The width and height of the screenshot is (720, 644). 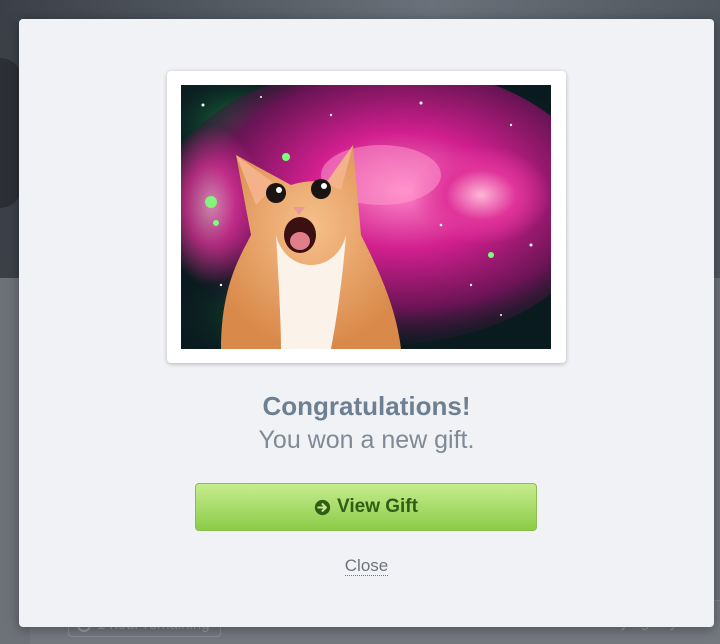 I want to click on close-link: Close, so click(x=366, y=566).